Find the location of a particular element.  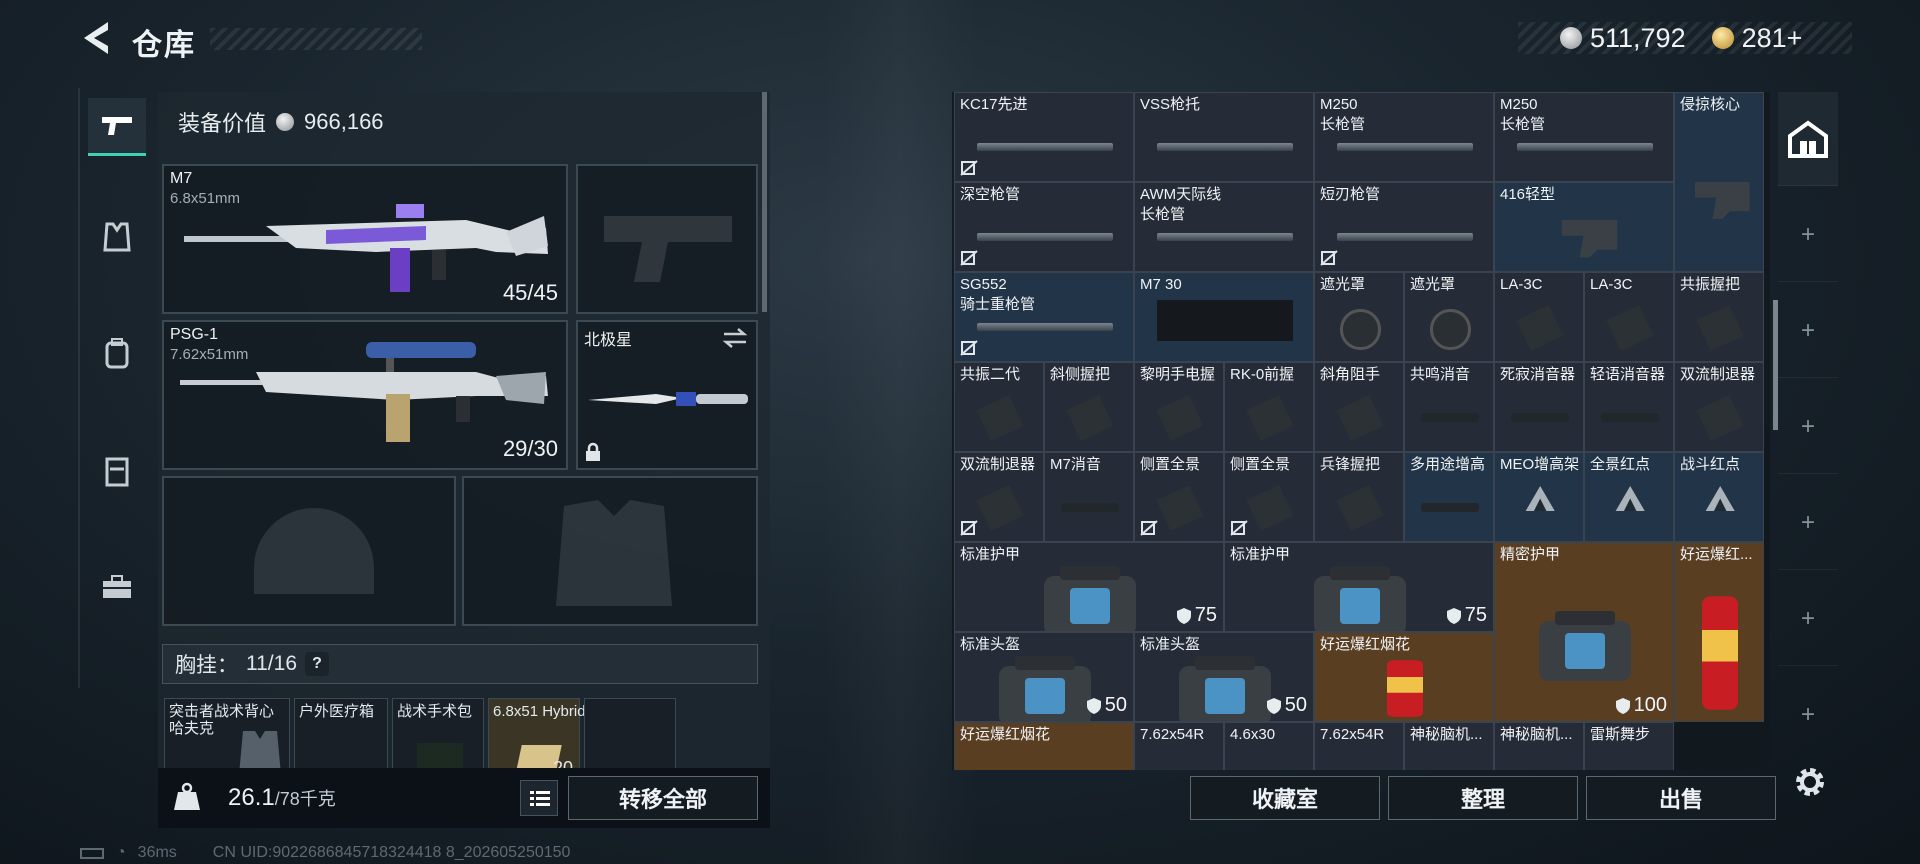

settings-gear-icon is located at coordinates (1810, 782).